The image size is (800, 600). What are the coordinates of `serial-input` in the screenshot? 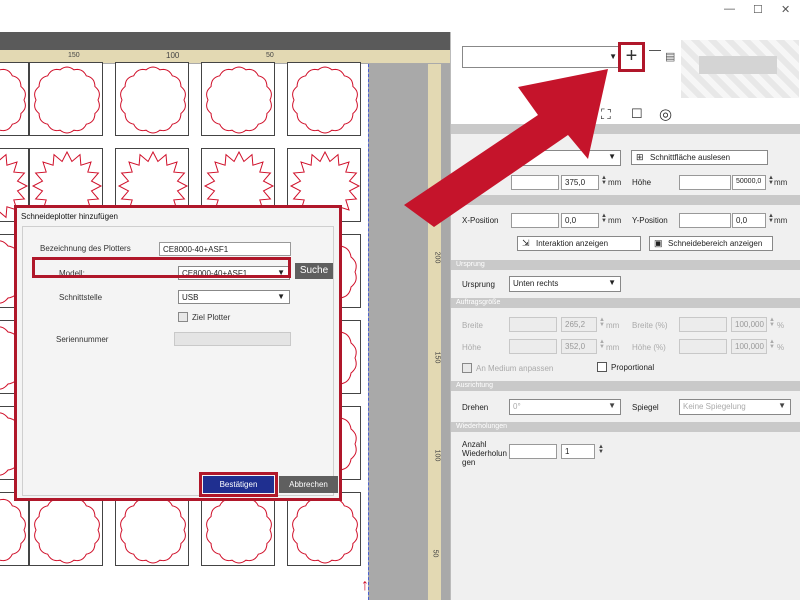 It's located at (232, 339).